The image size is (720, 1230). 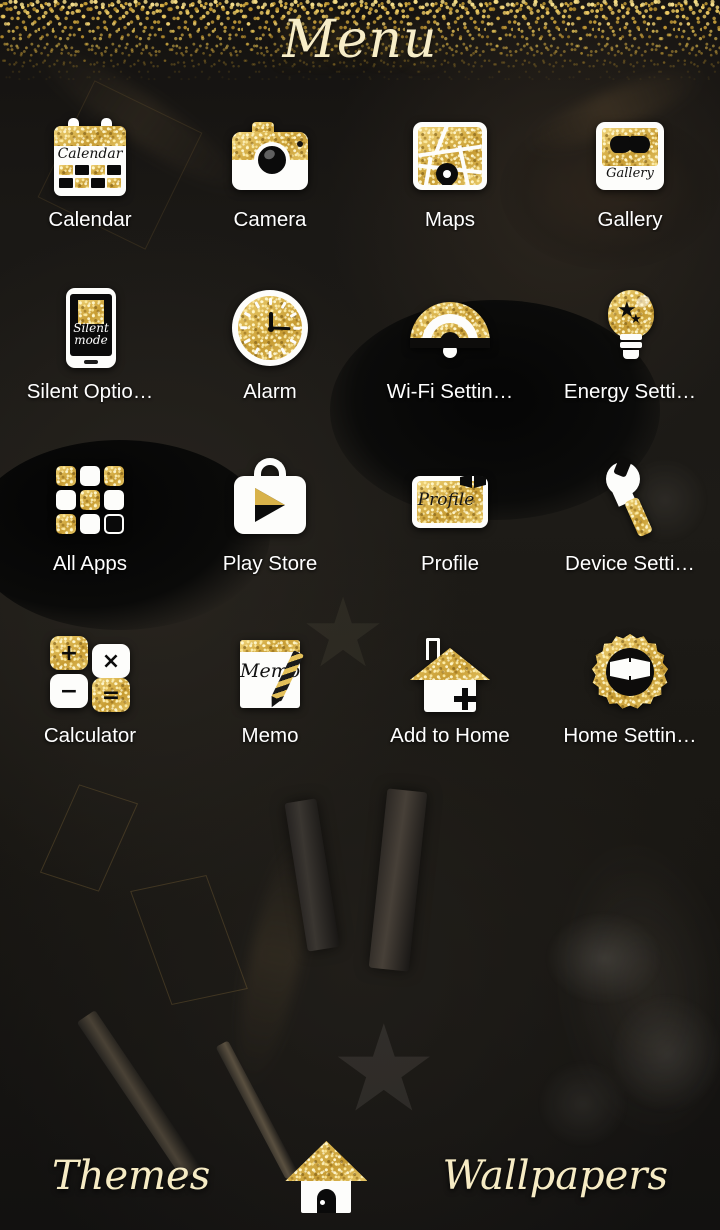 What do you see at coordinates (111, 695) in the screenshot?
I see `calc-key-equals: =` at bounding box center [111, 695].